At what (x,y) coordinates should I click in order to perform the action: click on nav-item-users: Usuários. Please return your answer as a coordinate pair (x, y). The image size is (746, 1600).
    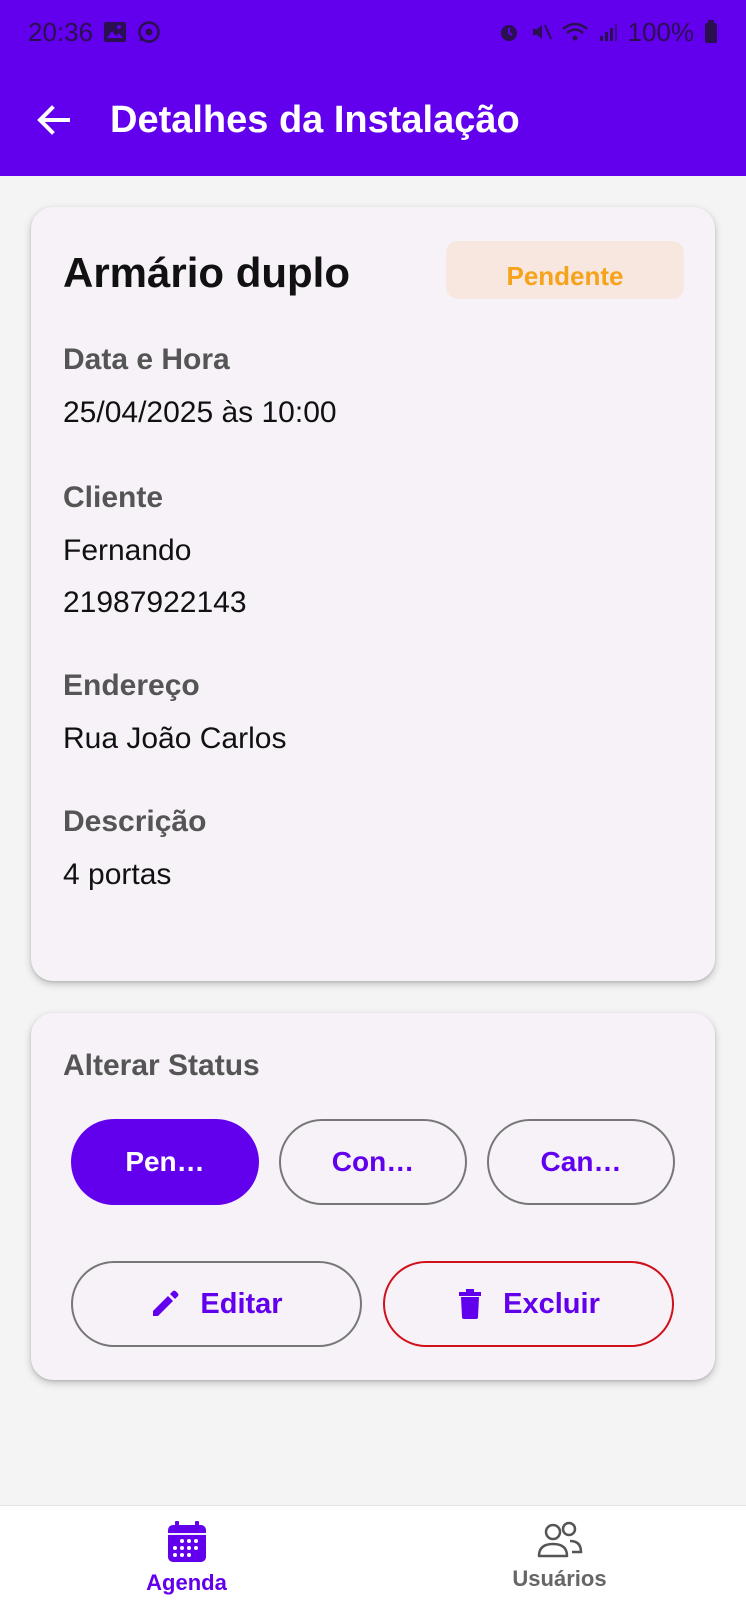
    Looking at the image, I should click on (559, 1553).